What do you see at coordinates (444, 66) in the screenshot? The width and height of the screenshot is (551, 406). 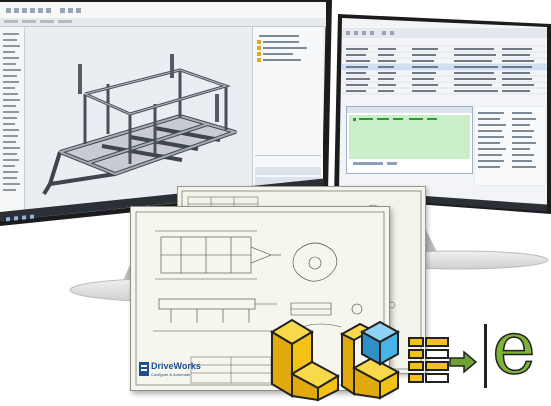 I see `table-grid` at bounding box center [444, 66].